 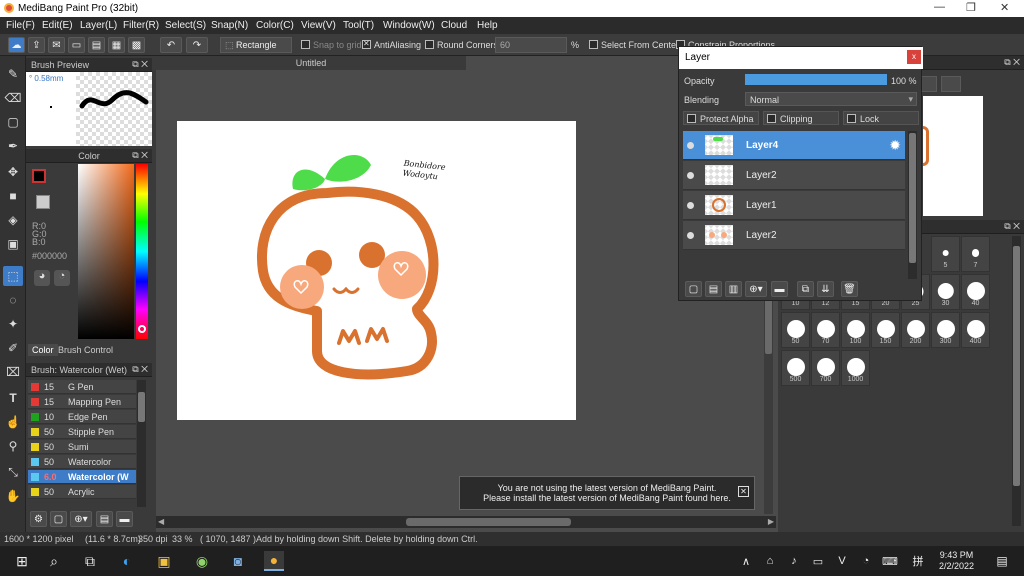 I want to click on menu-edit: Edit(E), so click(x=57, y=25).